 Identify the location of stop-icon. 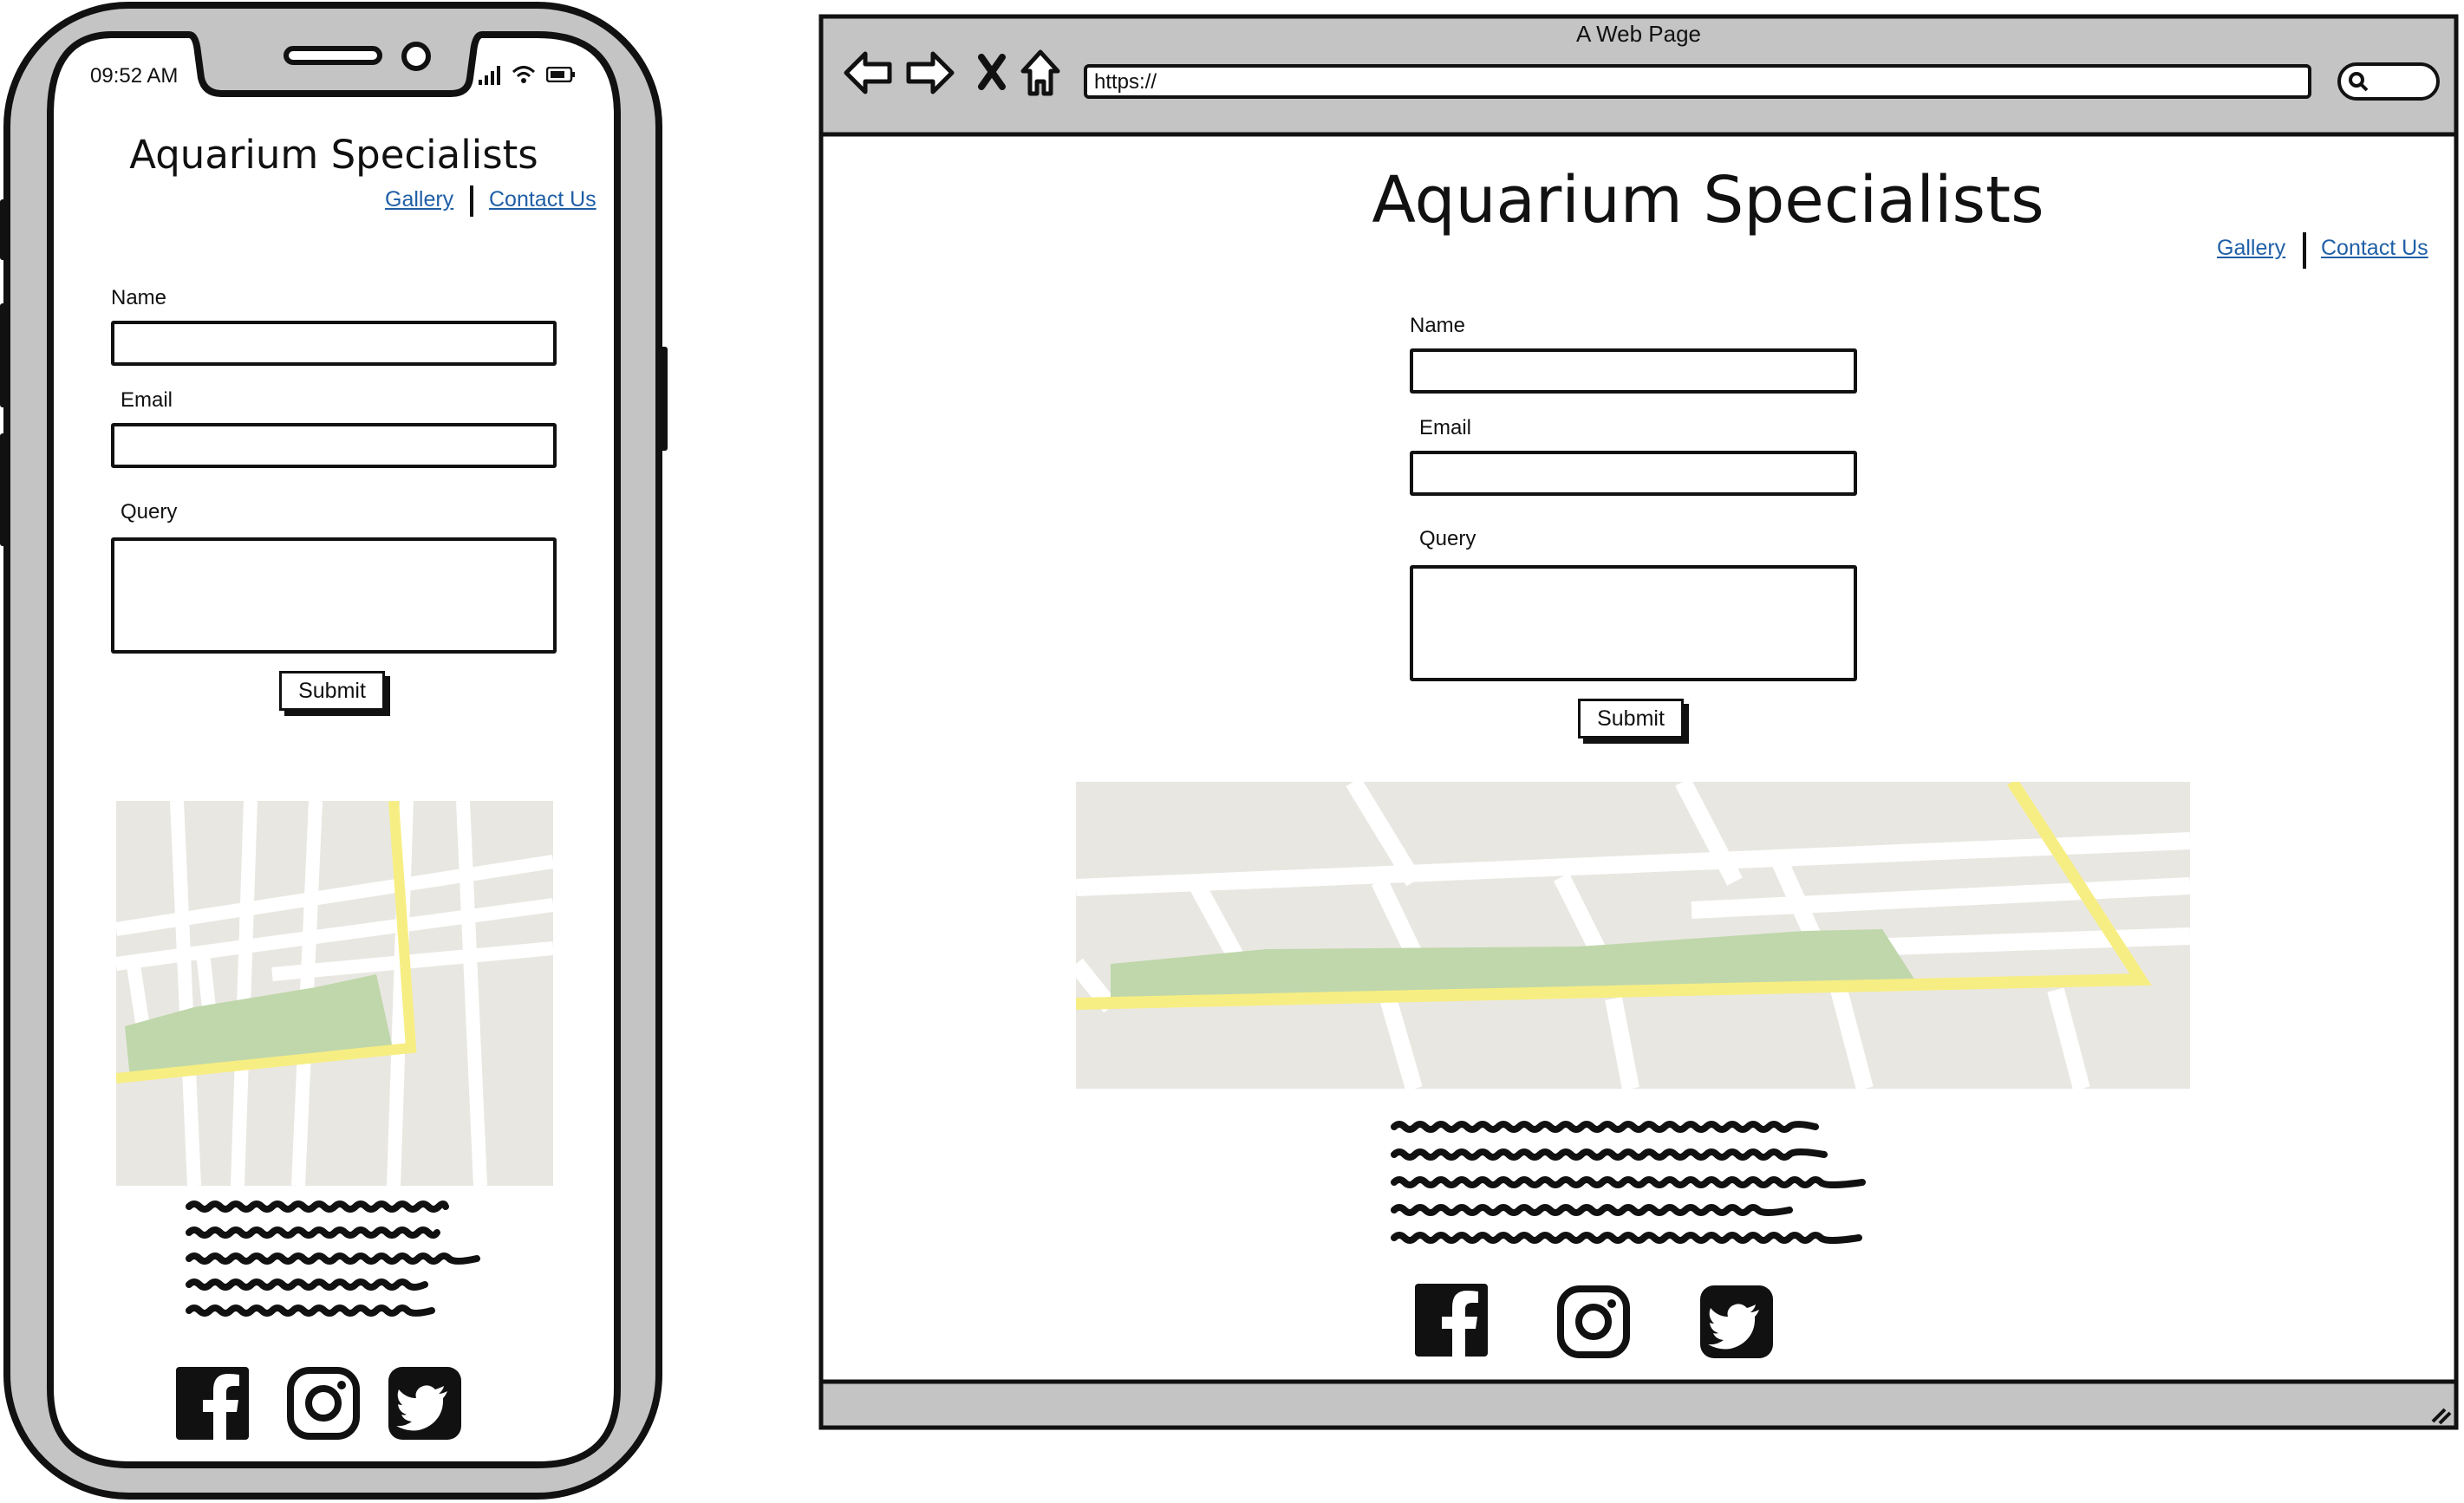
(991, 72).